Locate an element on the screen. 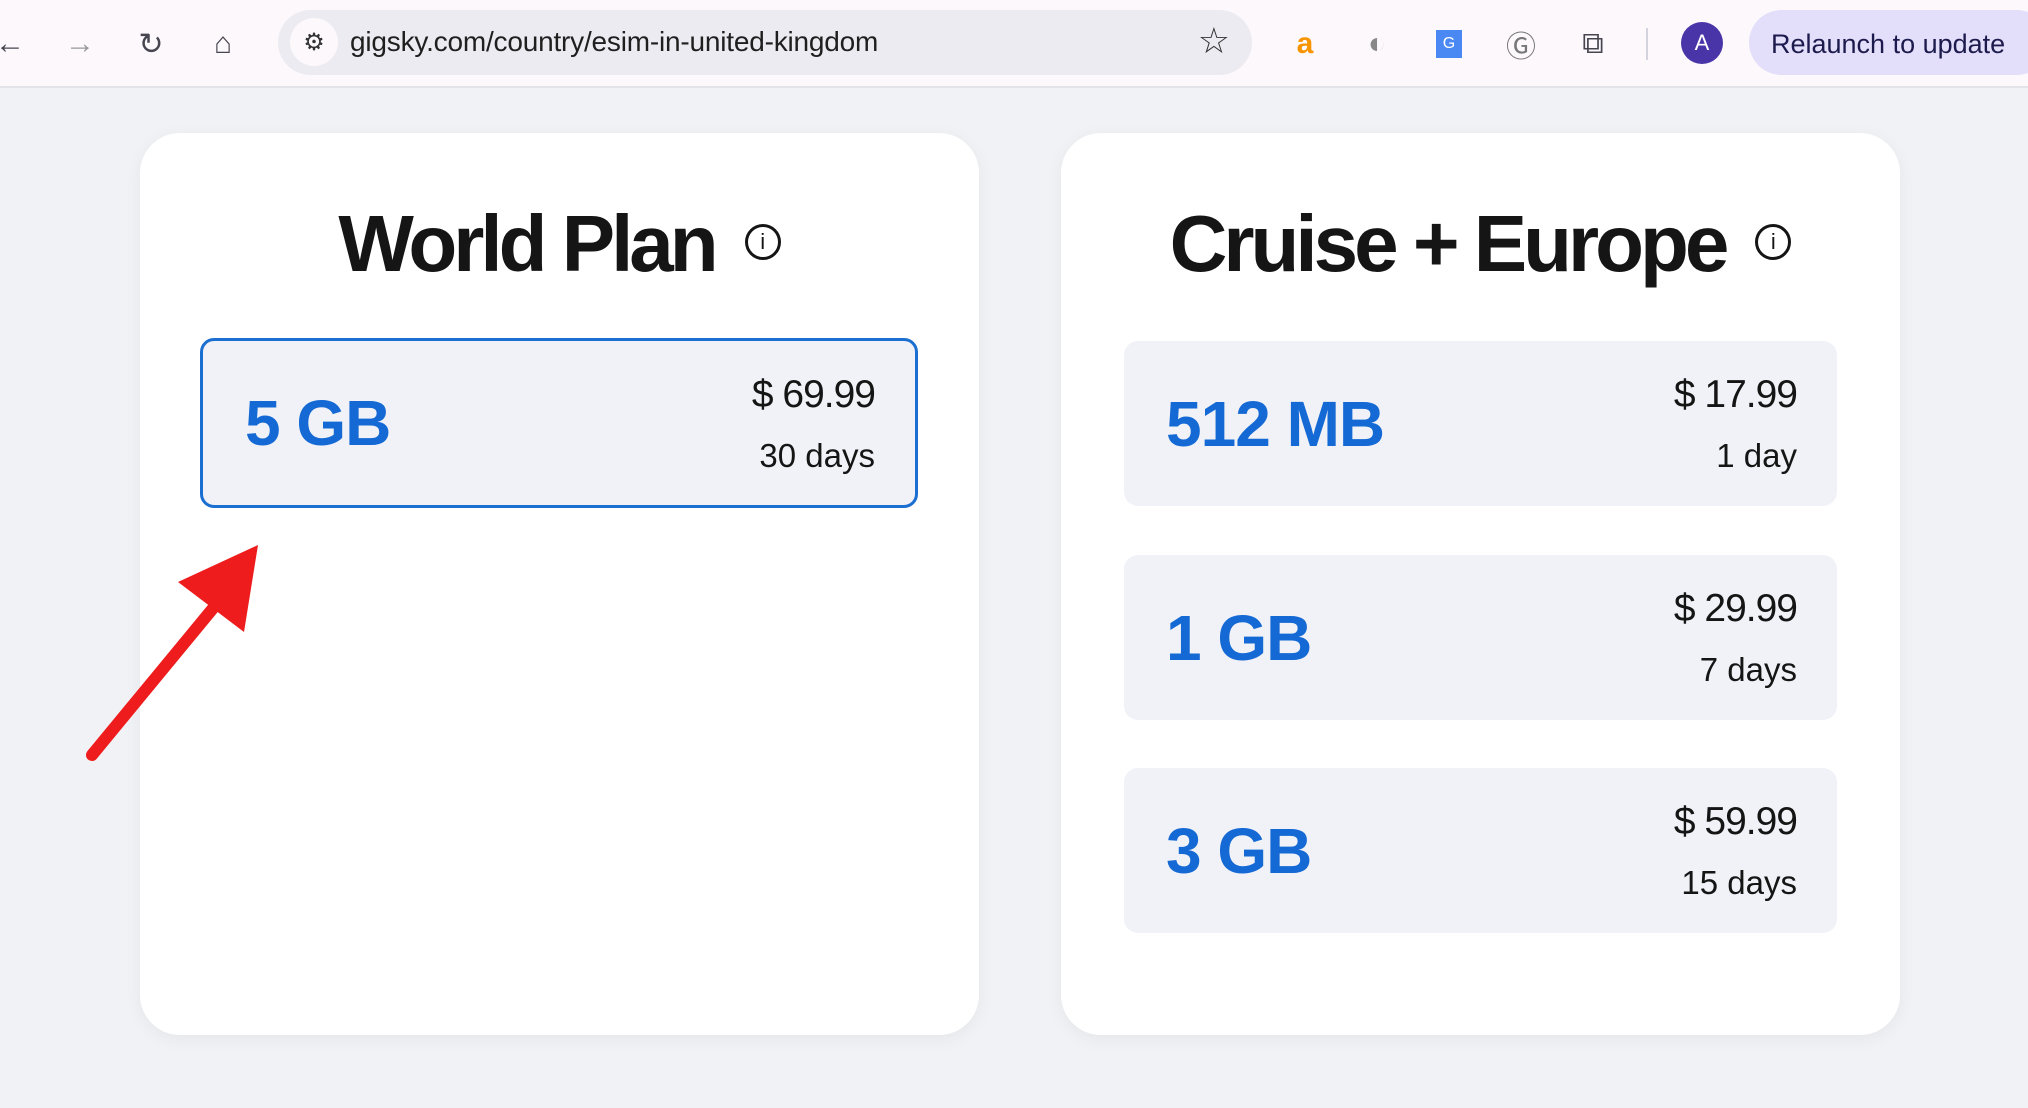 Image resolution: width=2028 pixels, height=1108 pixels. plan-option: 3 GB $ 59.99 15 days is located at coordinates (1480, 850).